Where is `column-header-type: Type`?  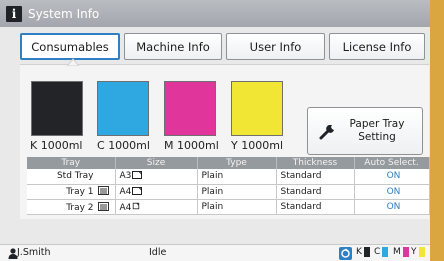 column-header-type: Type is located at coordinates (237, 163).